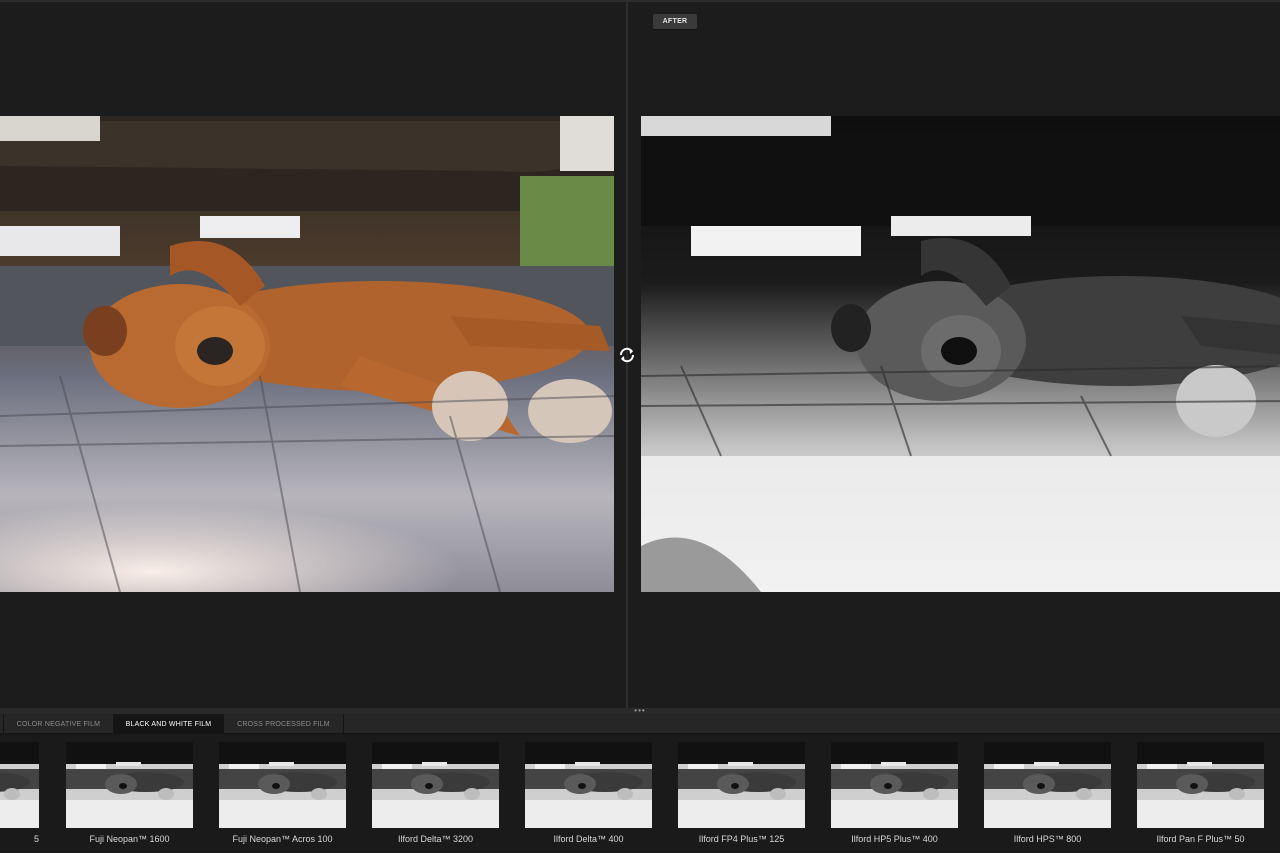  I want to click on preset-label: 5, so click(36, 839).